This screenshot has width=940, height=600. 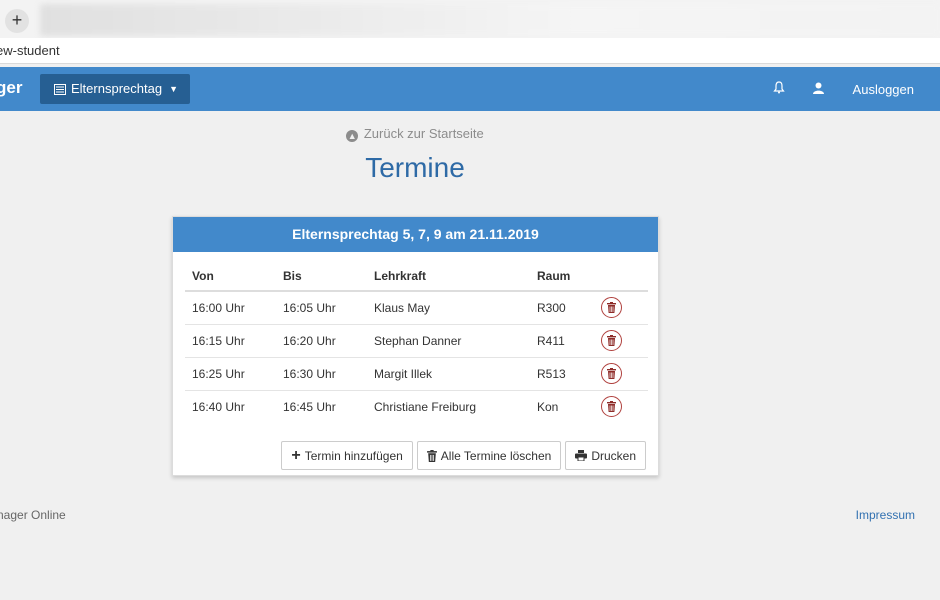 What do you see at coordinates (321, 277) in the screenshot?
I see `column-header-bis: Bis` at bounding box center [321, 277].